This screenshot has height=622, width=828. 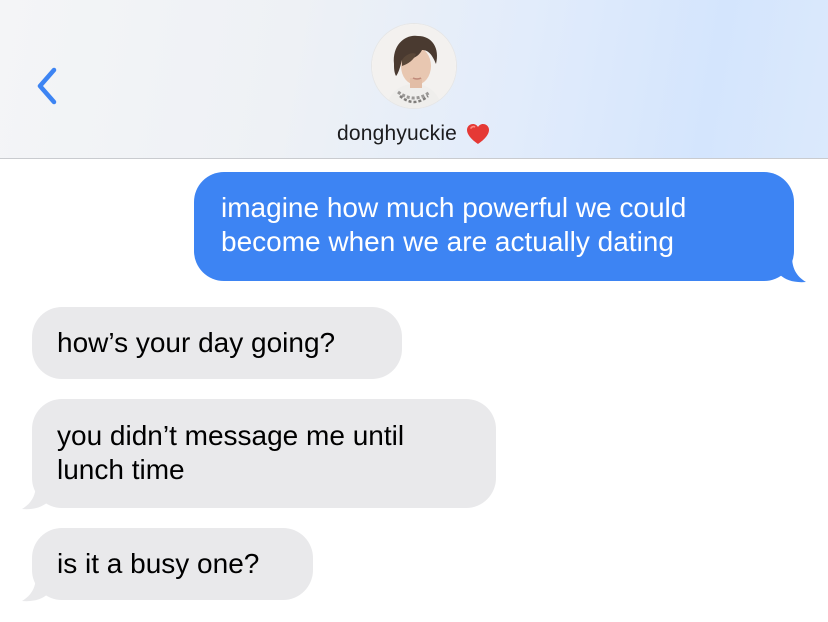 I want to click on contact-title: donghyuckie, so click(x=414, y=134).